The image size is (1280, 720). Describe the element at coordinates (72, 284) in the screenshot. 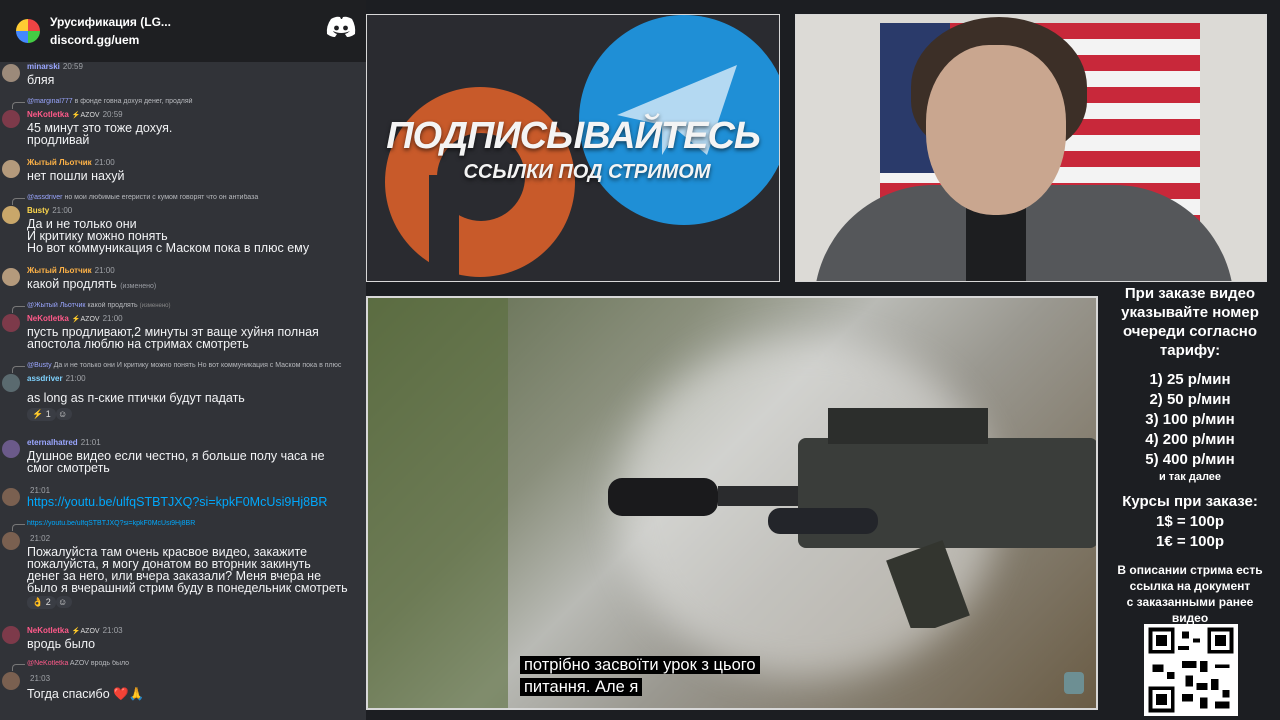

I see `message-body: какой продлять` at that location.